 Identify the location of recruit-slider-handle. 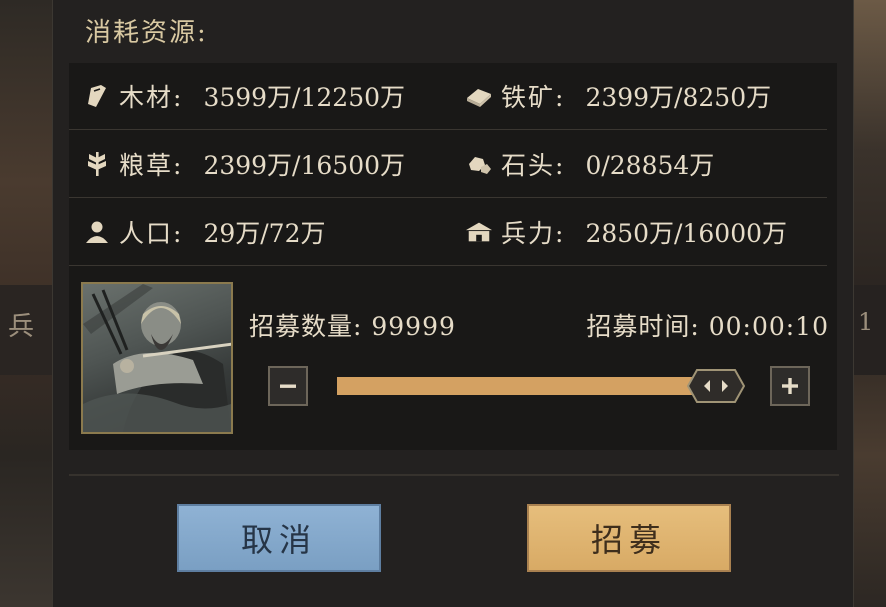
(716, 386).